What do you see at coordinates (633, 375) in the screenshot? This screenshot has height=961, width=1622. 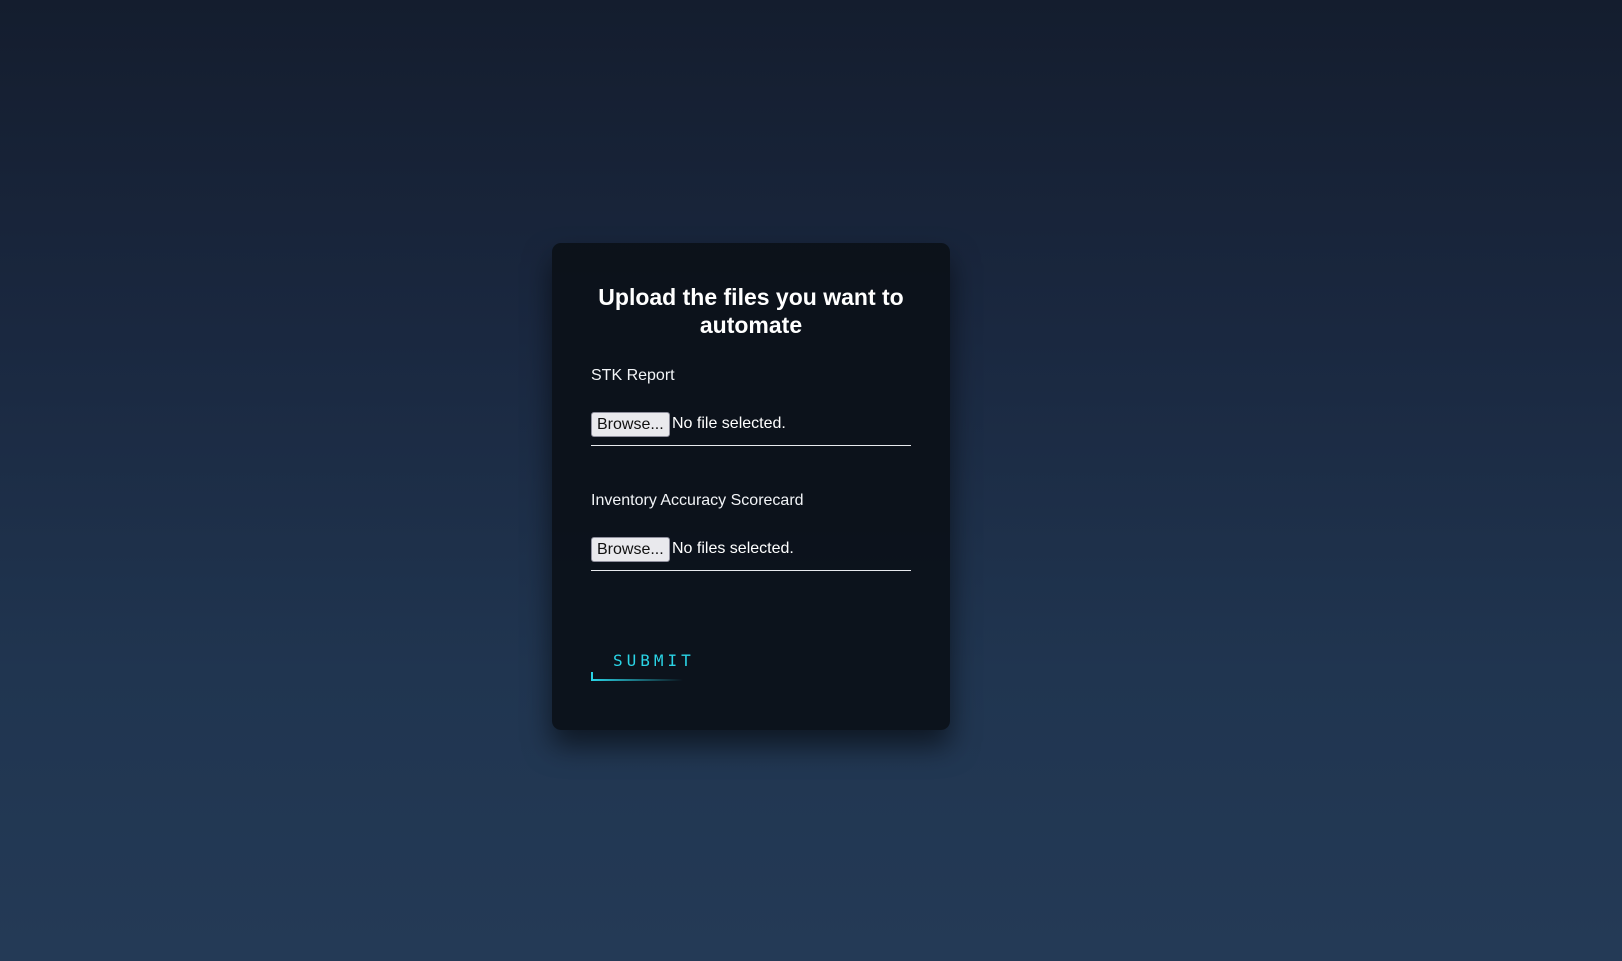 I see `stk-report-label: STK Report` at bounding box center [633, 375].